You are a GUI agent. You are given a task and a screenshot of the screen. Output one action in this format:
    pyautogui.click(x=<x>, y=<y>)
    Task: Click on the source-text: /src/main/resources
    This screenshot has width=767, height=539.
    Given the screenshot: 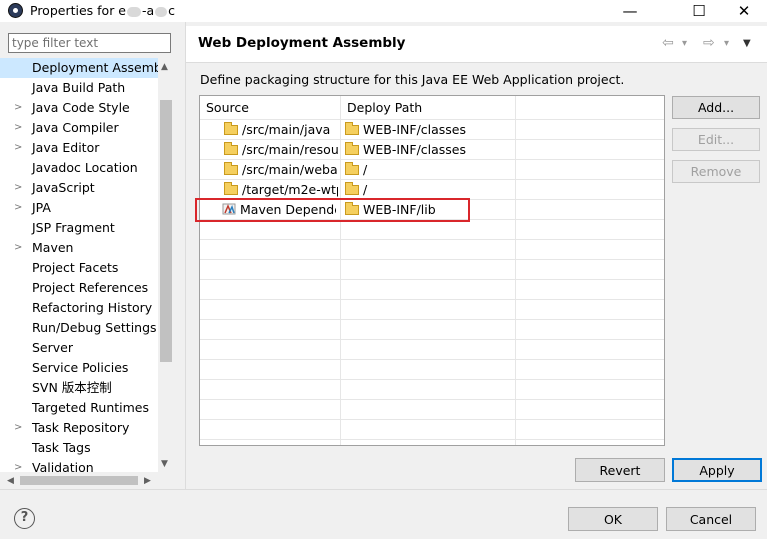 What is the action you would take?
    pyautogui.click(x=290, y=149)
    